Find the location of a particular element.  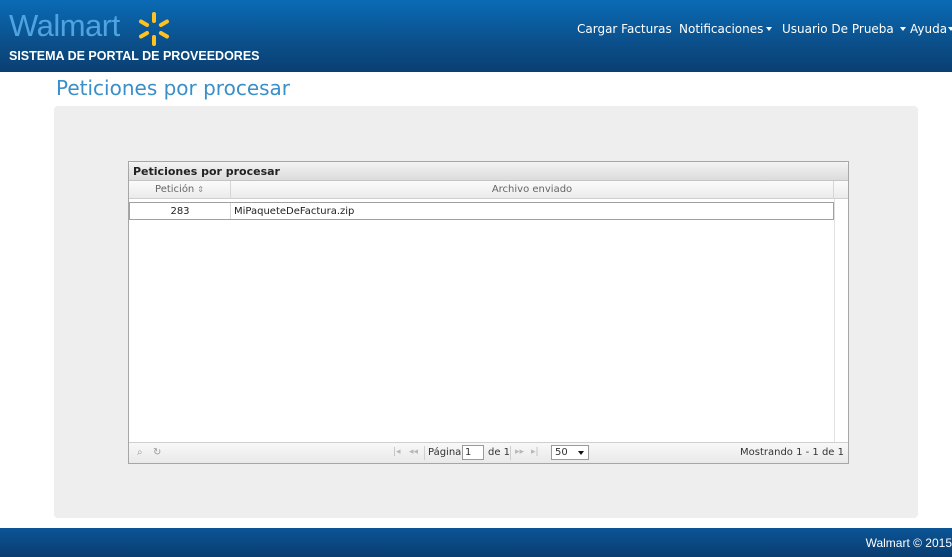

column-header-archivo-label: Archivo enviado is located at coordinates (532, 189).